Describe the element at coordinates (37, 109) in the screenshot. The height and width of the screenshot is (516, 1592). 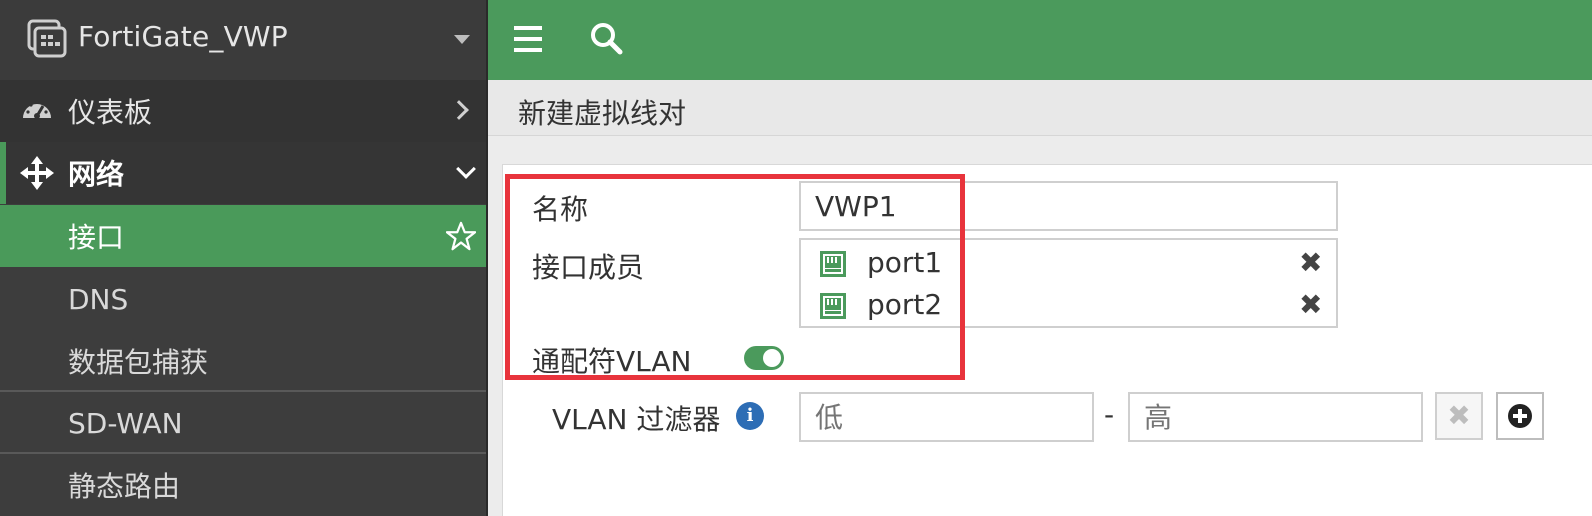
I see `dashboard-gauge-icon` at that location.